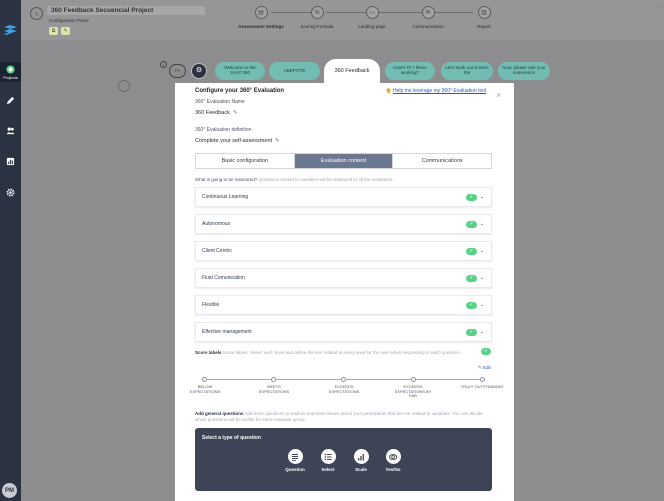 Image resolution: width=664 pixels, height=501 pixels. What do you see at coordinates (10, 130) in the screenshot?
I see `rail-item-people` at bounding box center [10, 130].